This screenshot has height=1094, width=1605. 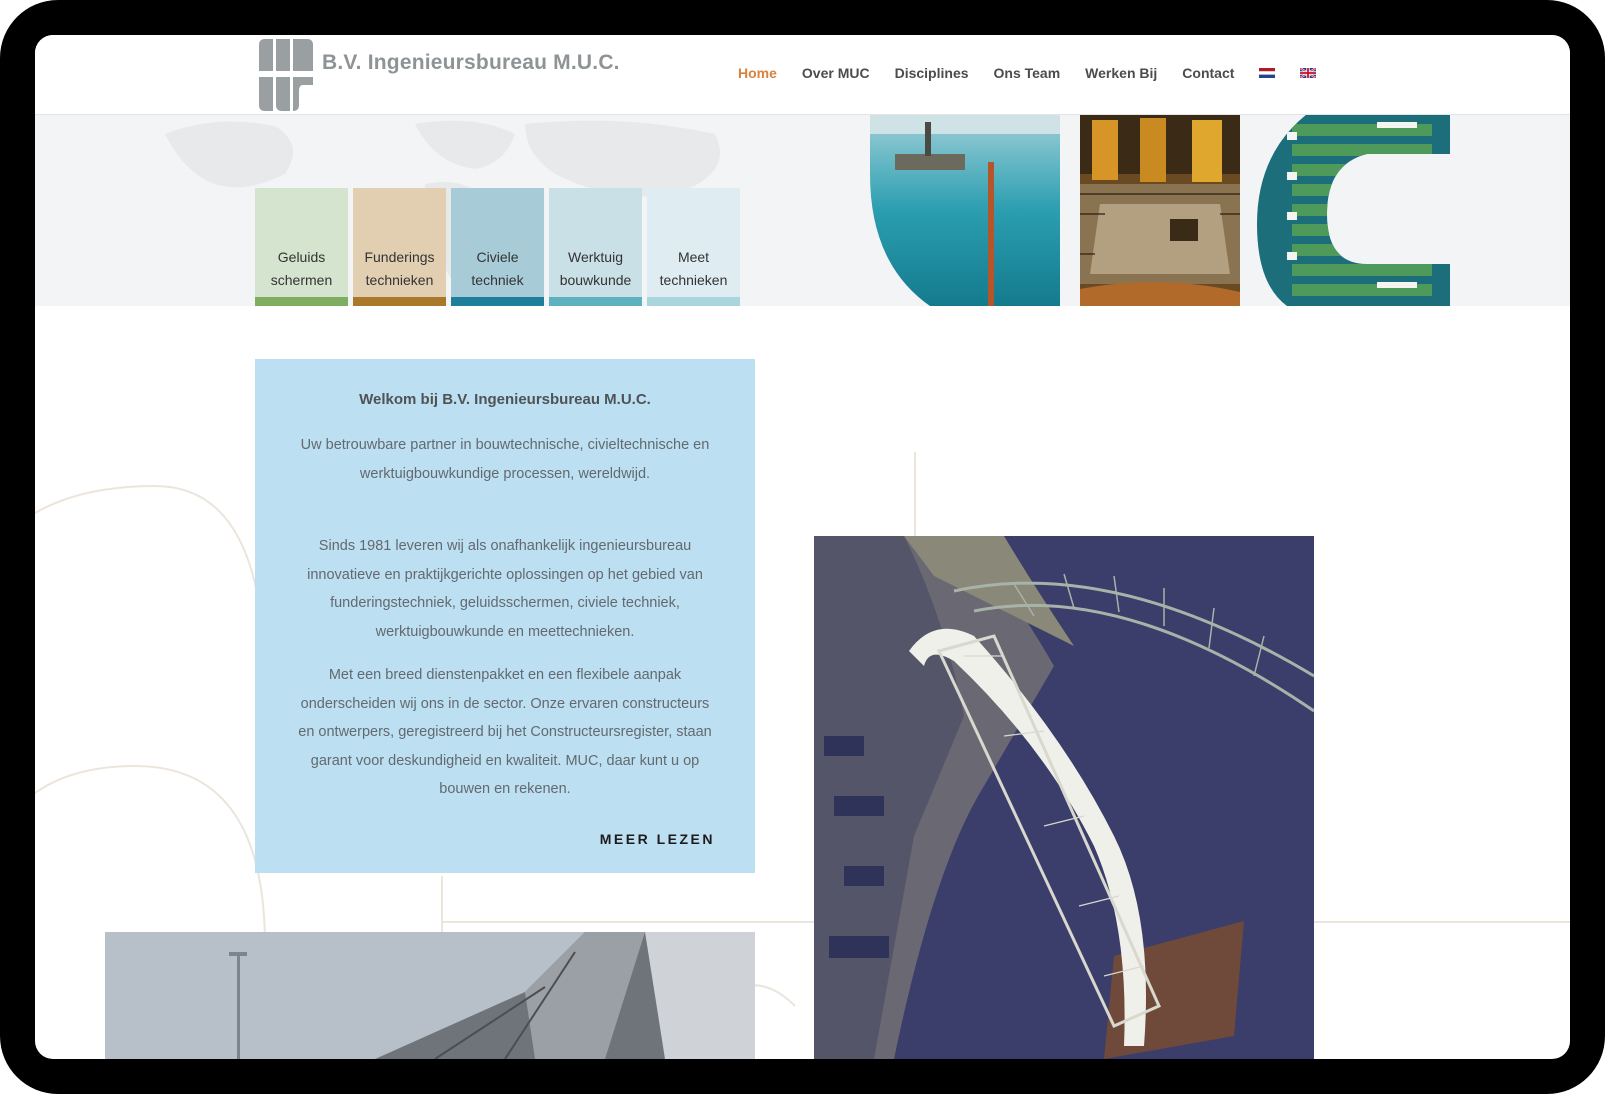 What do you see at coordinates (430, 995) in the screenshot?
I see `noise-barrier-photo` at bounding box center [430, 995].